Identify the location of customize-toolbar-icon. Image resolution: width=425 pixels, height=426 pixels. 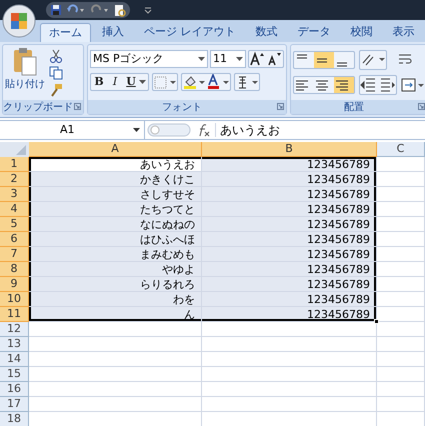
(148, 10).